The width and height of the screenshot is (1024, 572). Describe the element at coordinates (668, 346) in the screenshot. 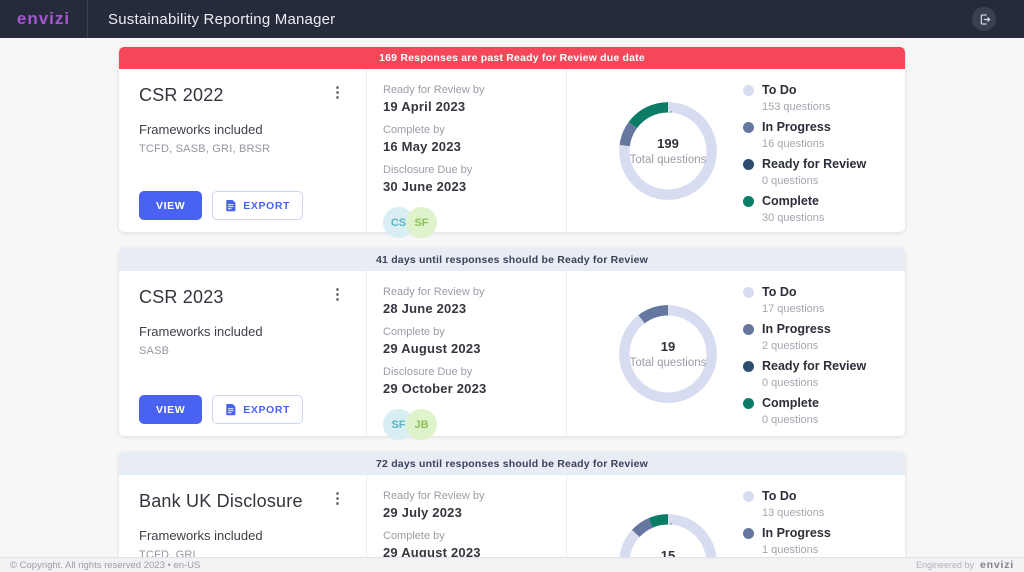

I see `total-questions-value: 19` at that location.